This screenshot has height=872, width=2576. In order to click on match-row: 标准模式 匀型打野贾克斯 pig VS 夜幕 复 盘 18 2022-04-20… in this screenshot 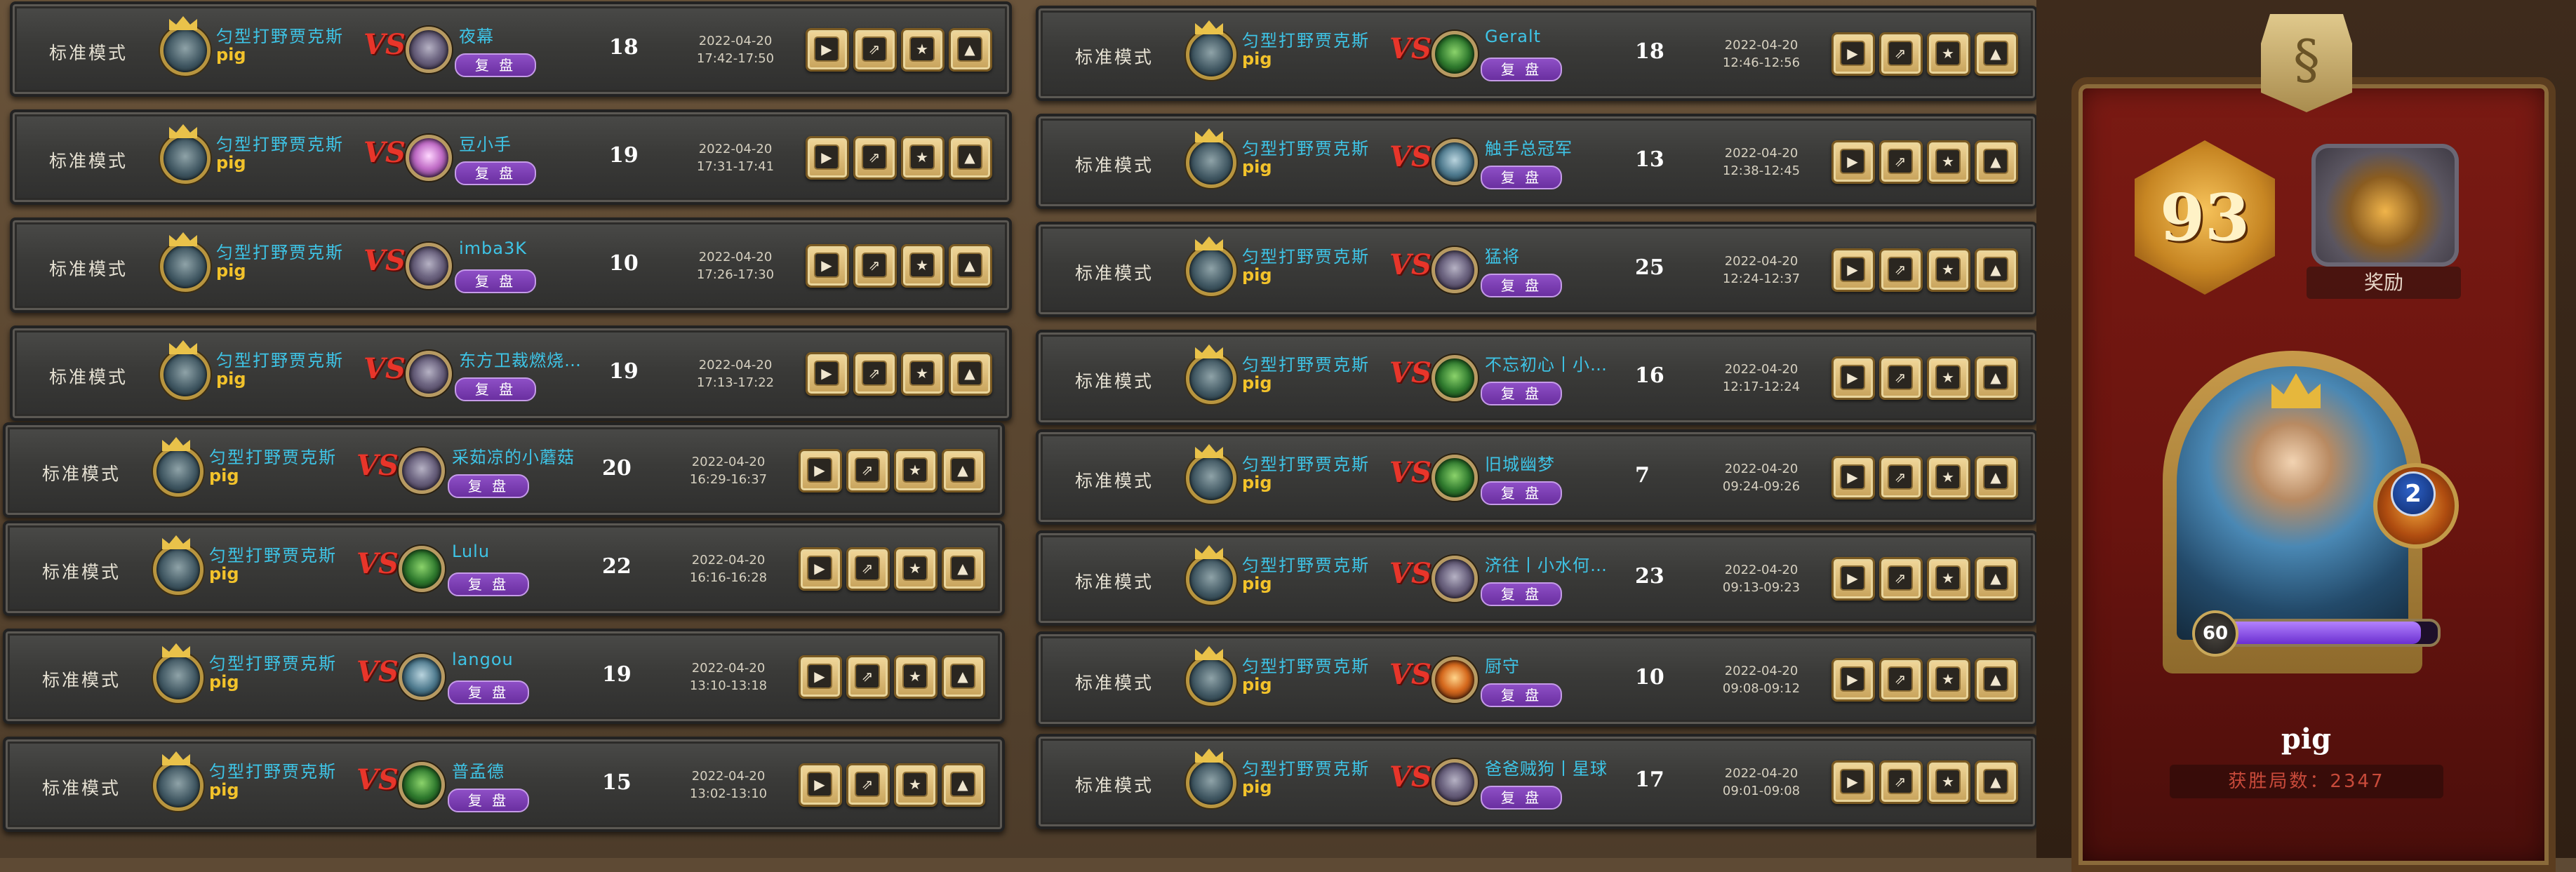, I will do `click(511, 49)`.